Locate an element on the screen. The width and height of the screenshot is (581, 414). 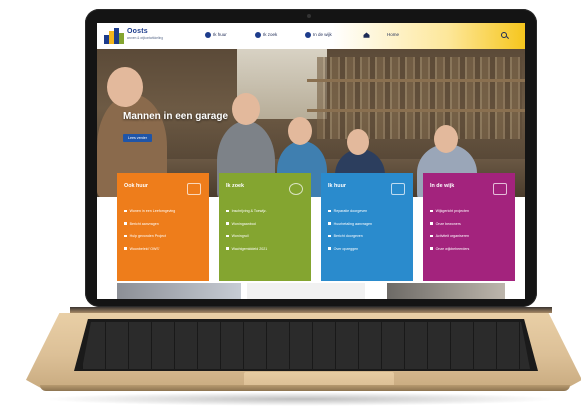
logo-icon is located at coordinates (114, 36).